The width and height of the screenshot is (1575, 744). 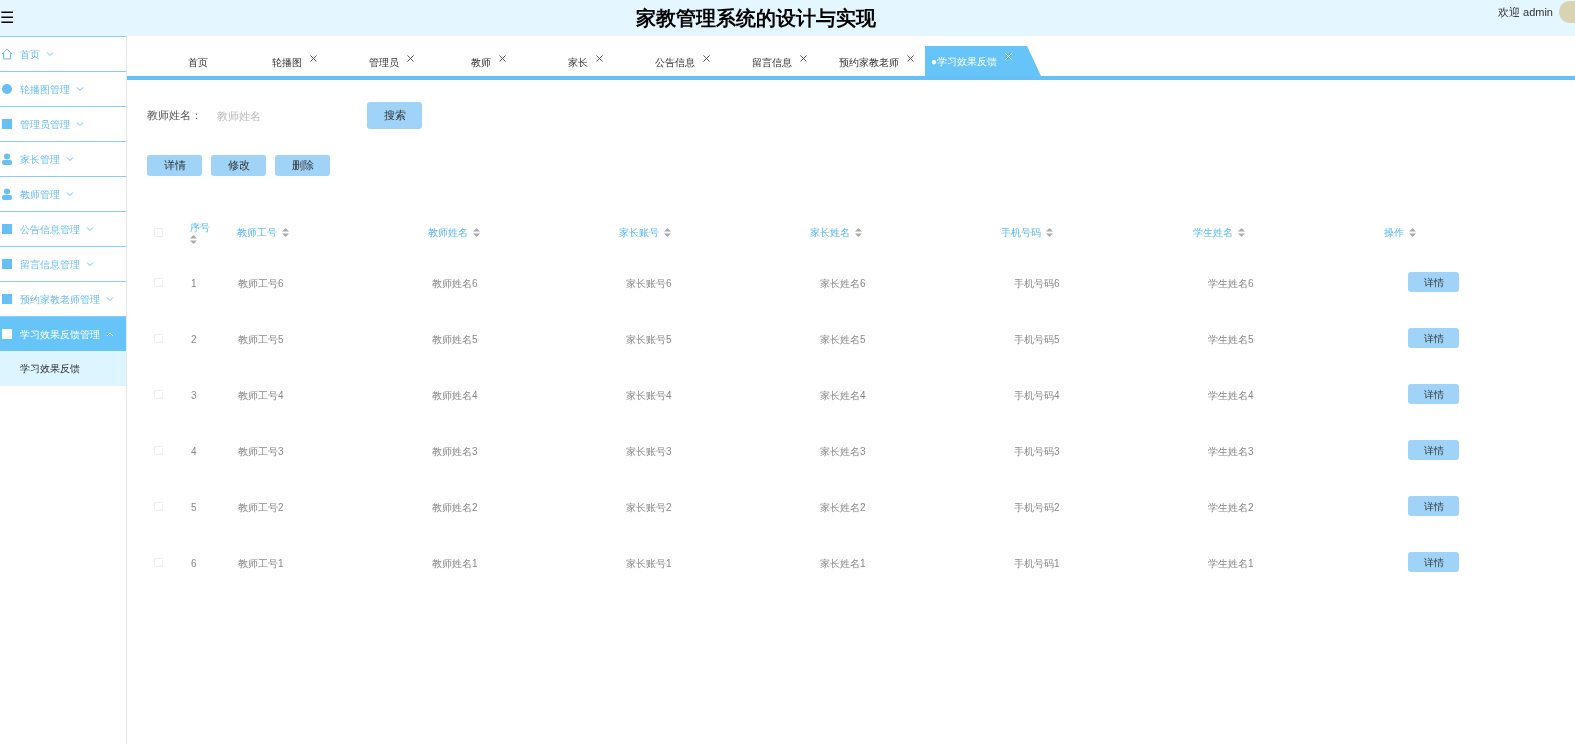 What do you see at coordinates (110, 334) in the screenshot?
I see `chevron-up-icon` at bounding box center [110, 334].